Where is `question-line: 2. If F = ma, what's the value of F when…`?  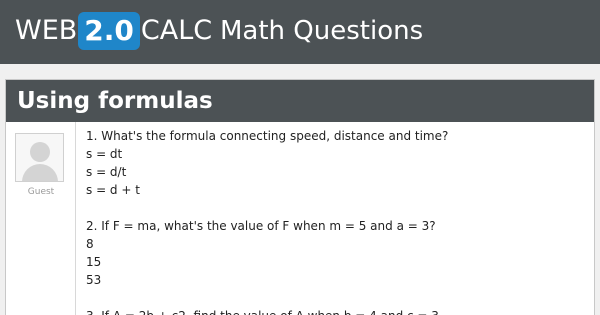
question-line: 2. If F = ma, what's the value of F when… is located at coordinates (261, 226).